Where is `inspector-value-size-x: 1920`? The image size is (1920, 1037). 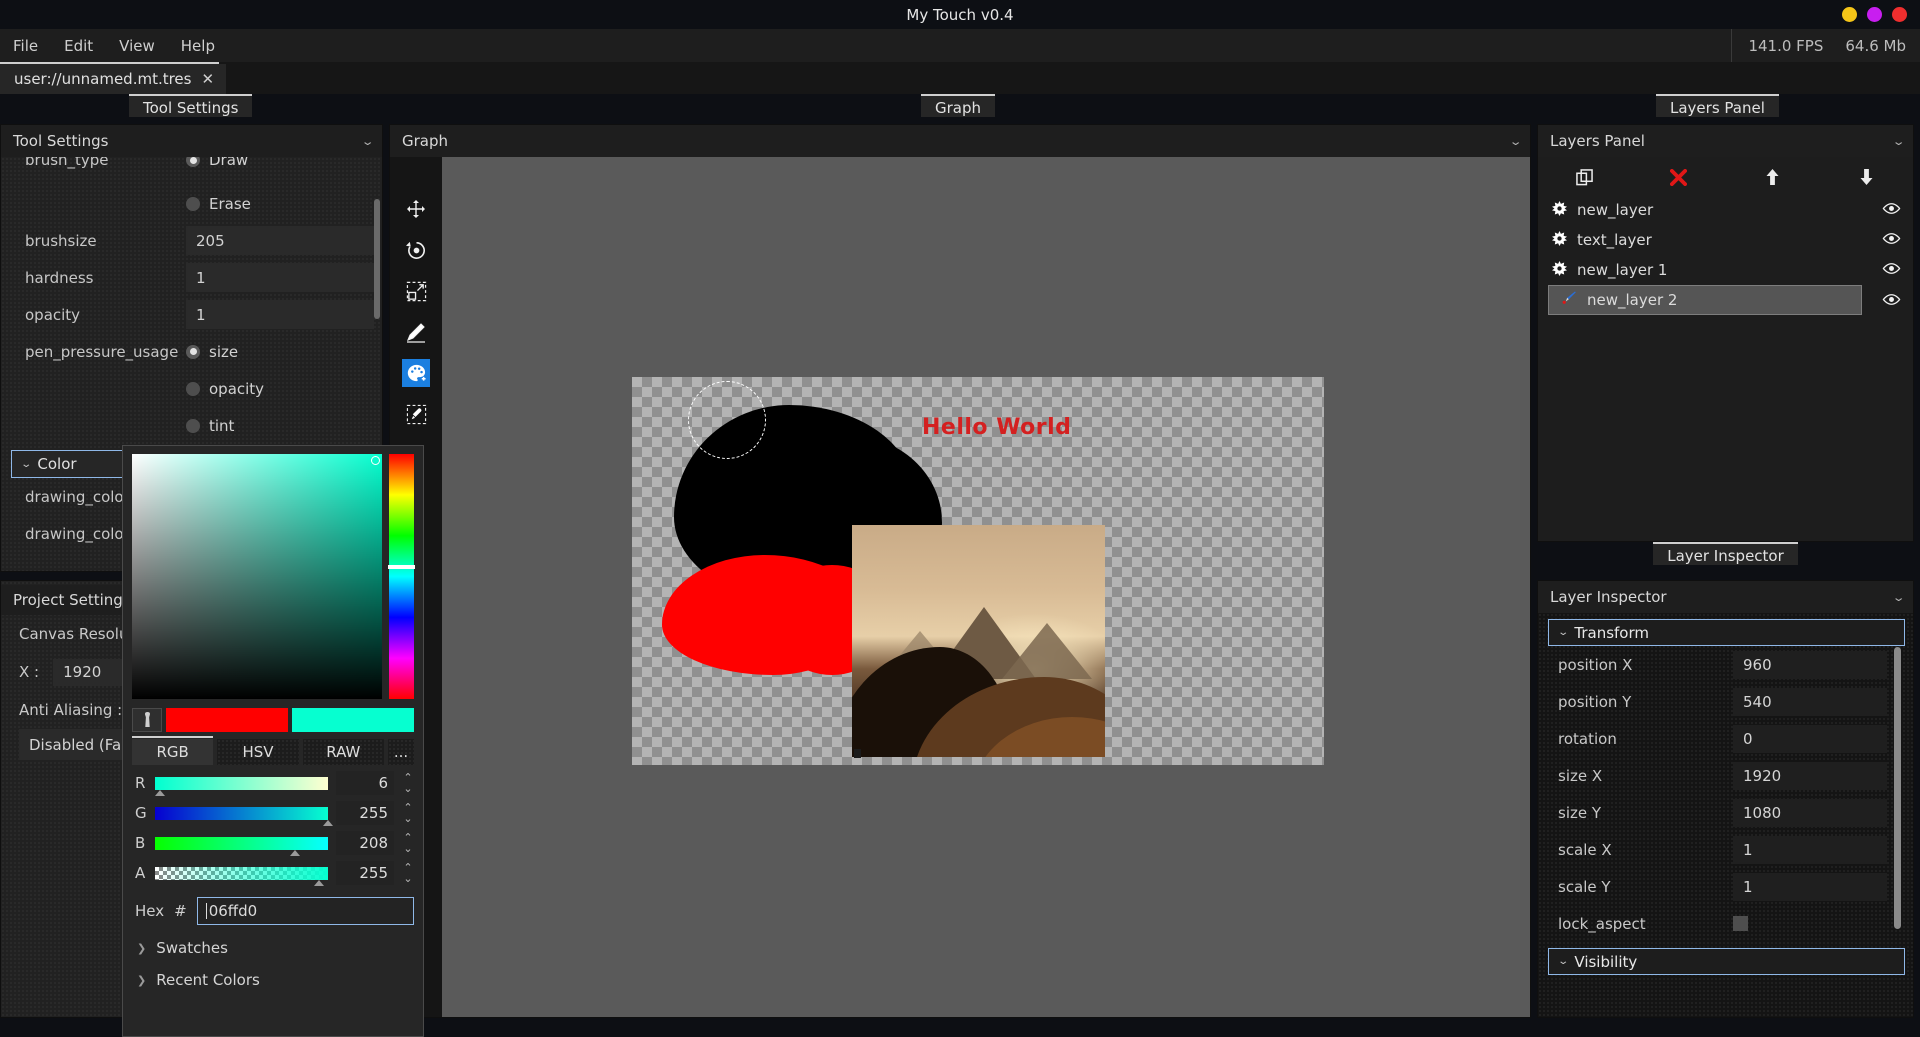 inspector-value-size-x: 1920 is located at coordinates (1810, 775).